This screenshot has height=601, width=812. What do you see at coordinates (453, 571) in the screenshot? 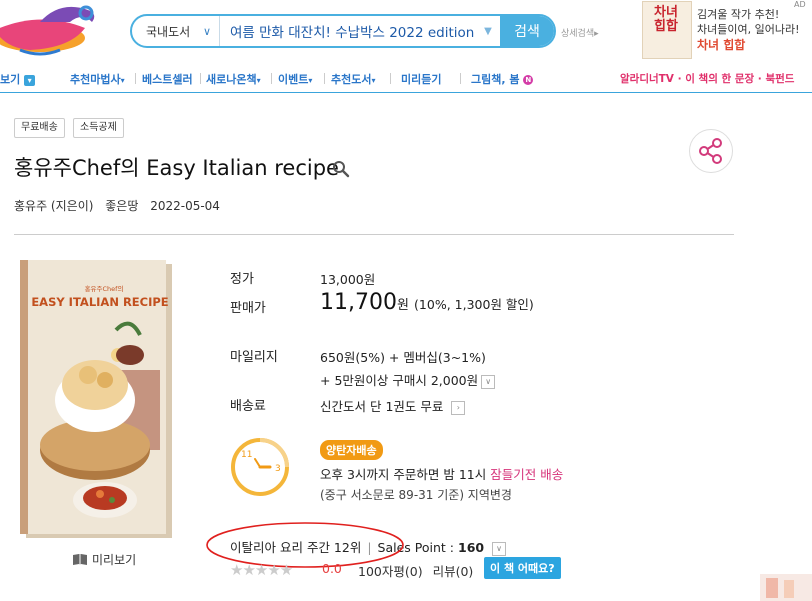
I see `review-link: 리뷰(0)` at bounding box center [453, 571].